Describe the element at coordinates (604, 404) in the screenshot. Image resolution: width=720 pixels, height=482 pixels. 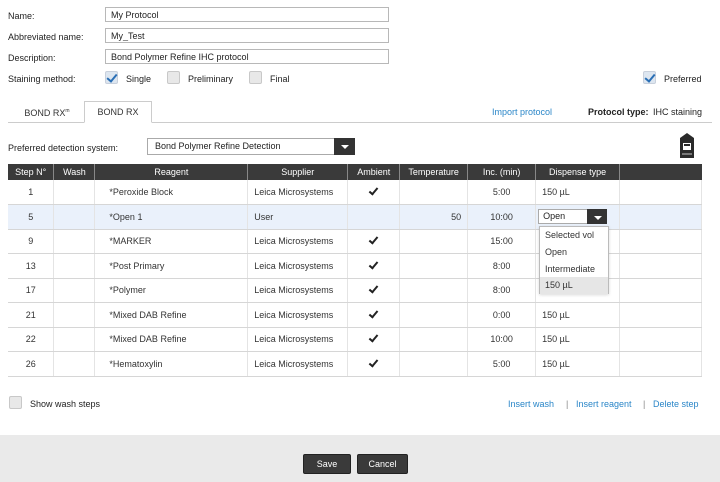
I see `insert-reagent-link: Insert reagent` at that location.